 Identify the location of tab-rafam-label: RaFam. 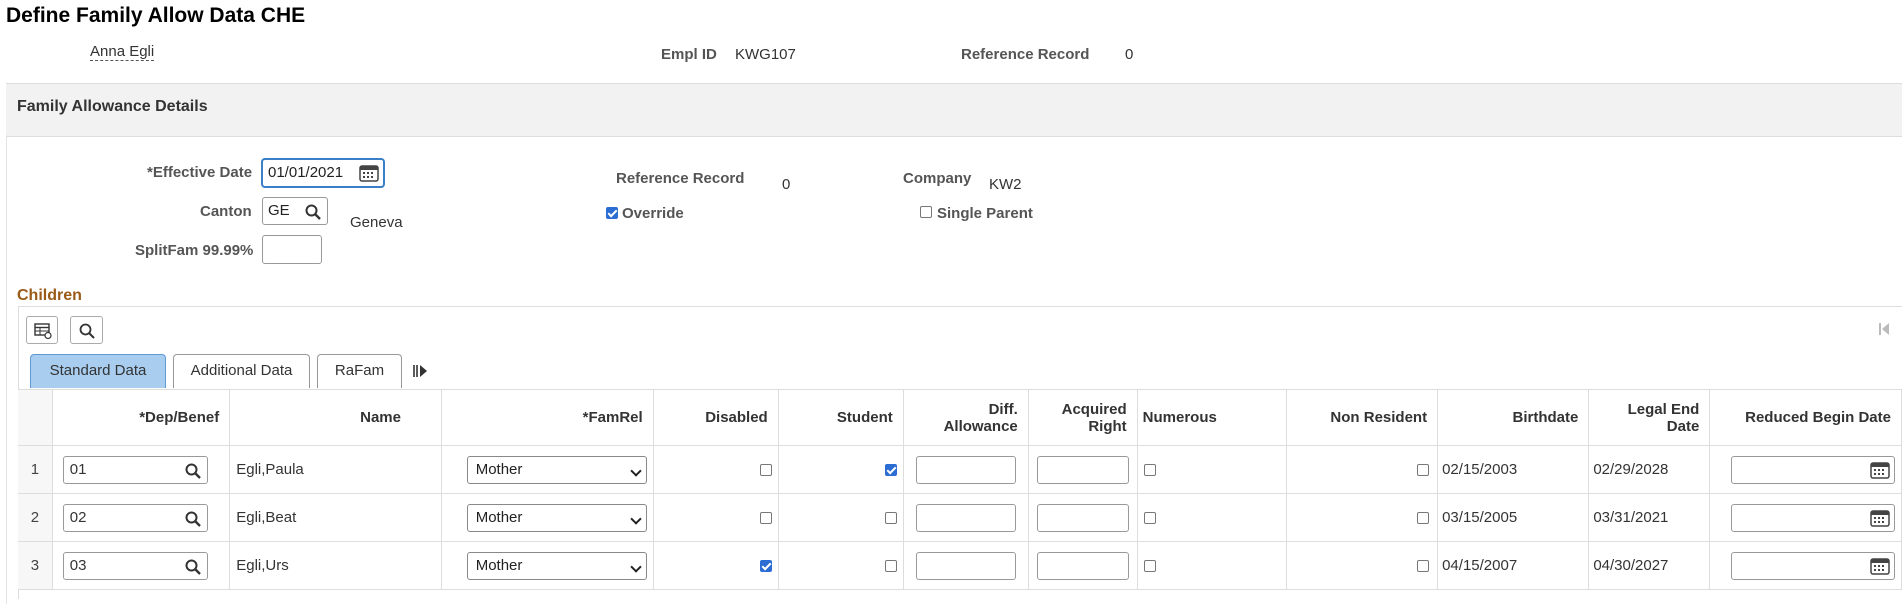
(359, 370).